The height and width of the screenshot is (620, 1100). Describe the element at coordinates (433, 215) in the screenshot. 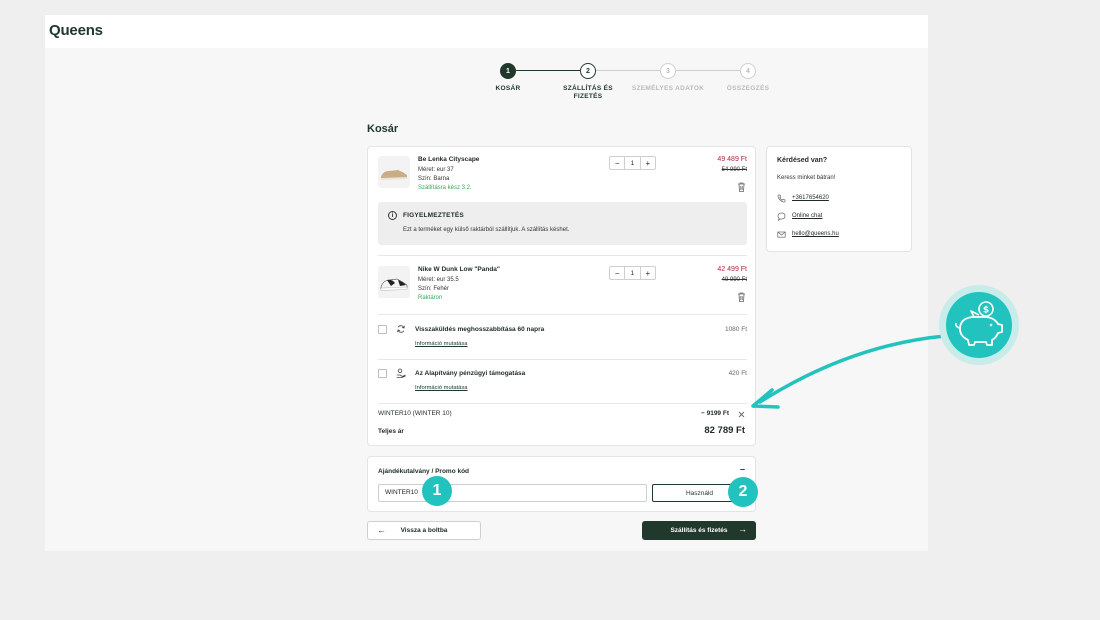

I see `warning-title: FIGYELMEZTETÉS` at that location.